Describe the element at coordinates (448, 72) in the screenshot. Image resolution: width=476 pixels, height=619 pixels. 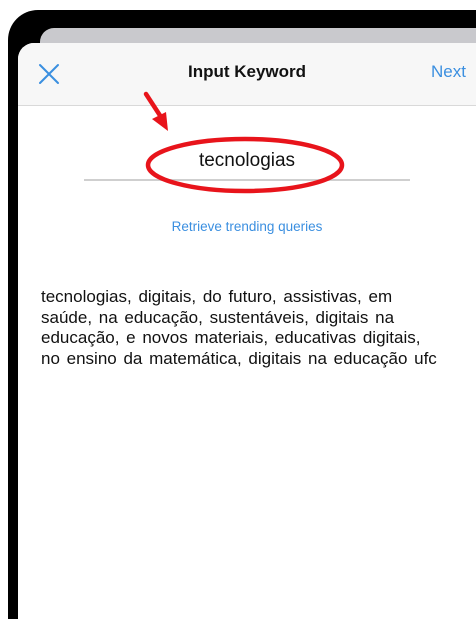
I see `next-button: Next` at that location.